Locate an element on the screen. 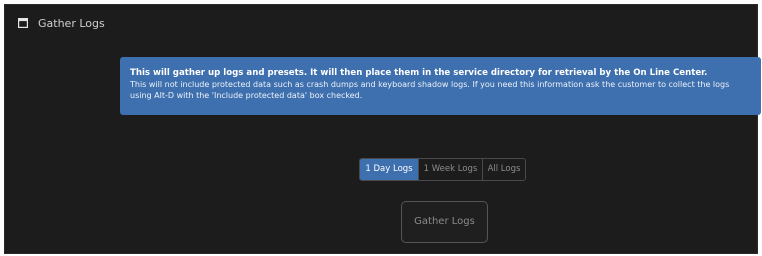 The image size is (762, 256). page-title: Gather Logs is located at coordinates (71, 23).